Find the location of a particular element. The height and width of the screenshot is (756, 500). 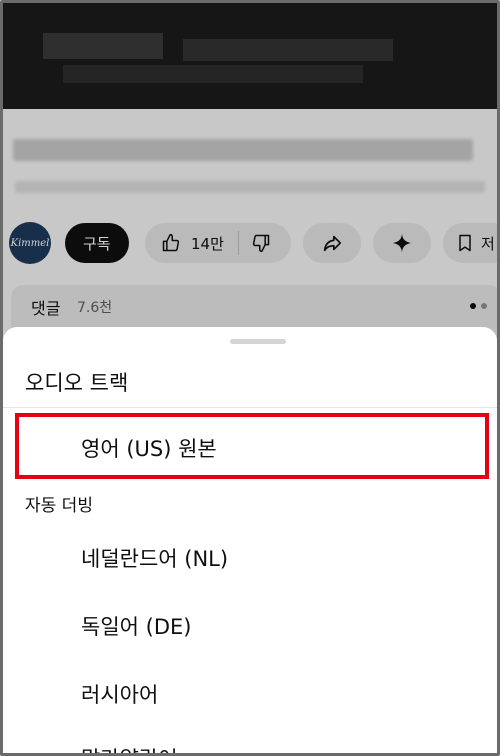

drag-handle is located at coordinates (258, 341).